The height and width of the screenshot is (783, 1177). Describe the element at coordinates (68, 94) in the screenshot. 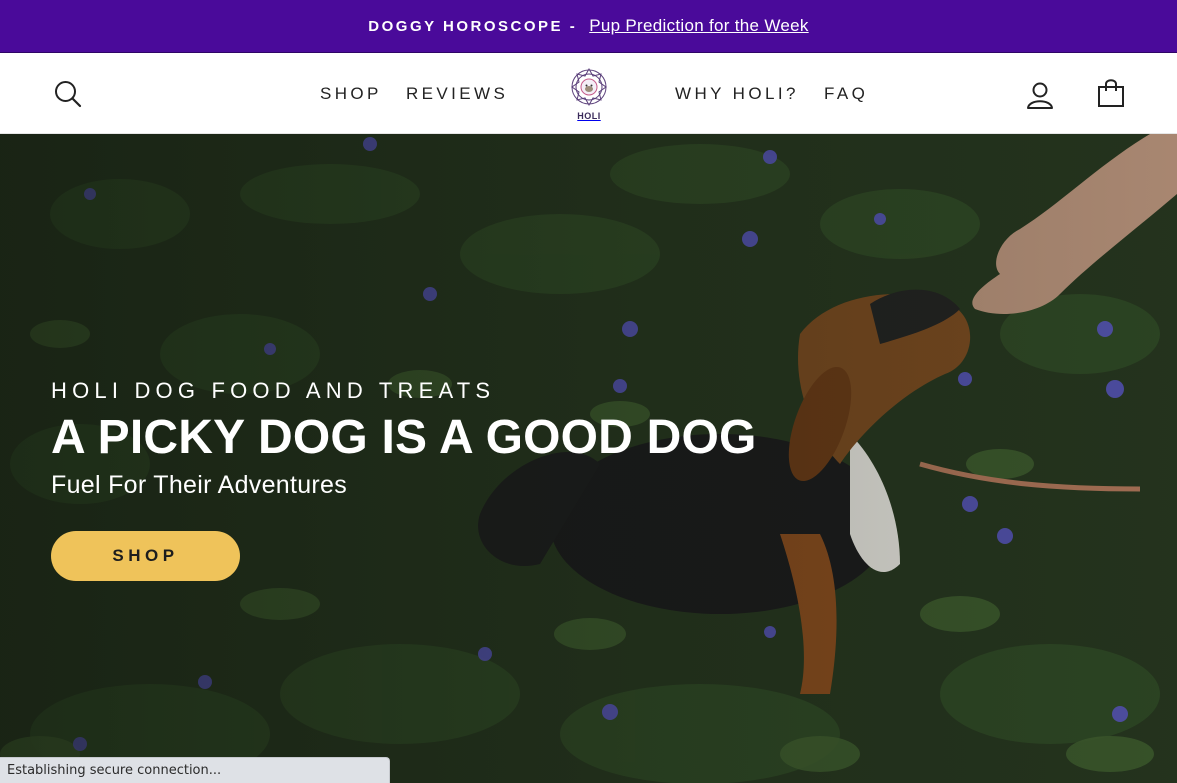

I see `search-icon` at that location.